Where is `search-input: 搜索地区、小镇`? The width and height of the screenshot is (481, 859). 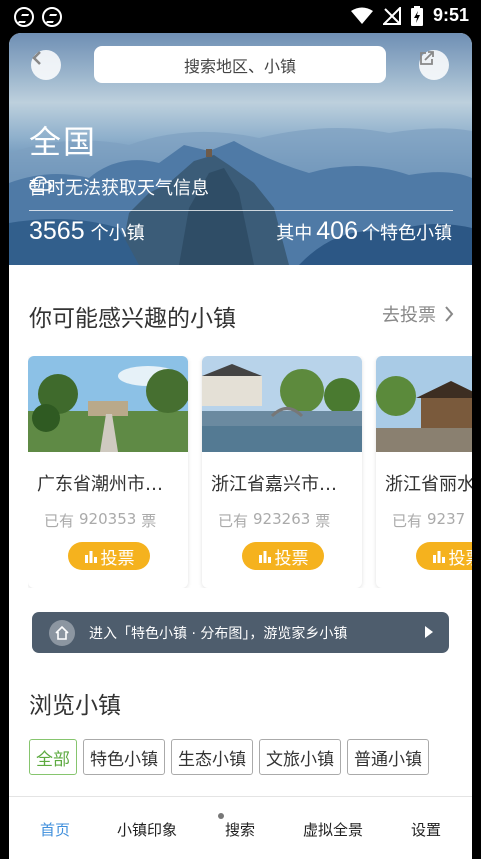 search-input: 搜索地区、小镇 is located at coordinates (240, 64).